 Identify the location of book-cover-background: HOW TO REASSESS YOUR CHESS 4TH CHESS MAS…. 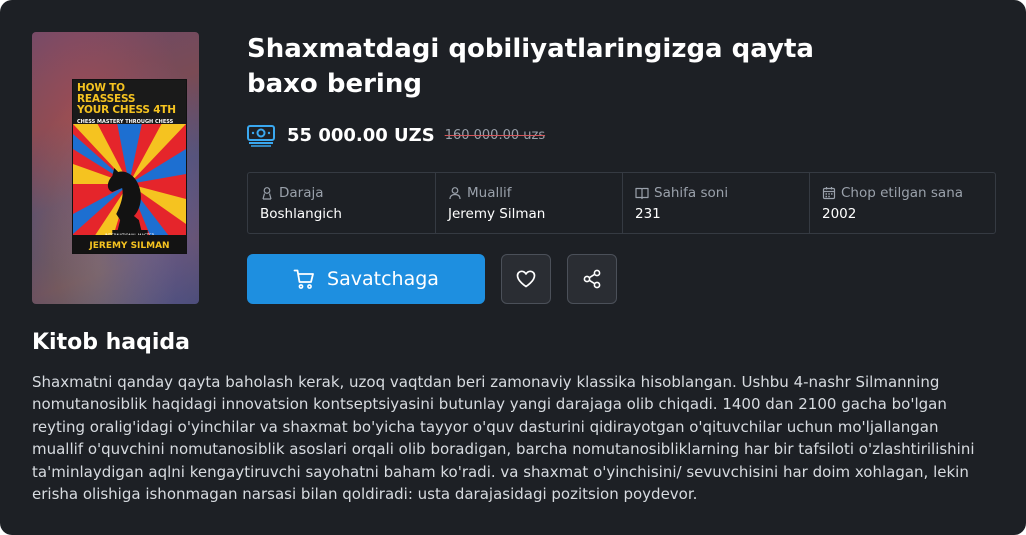
(115, 168).